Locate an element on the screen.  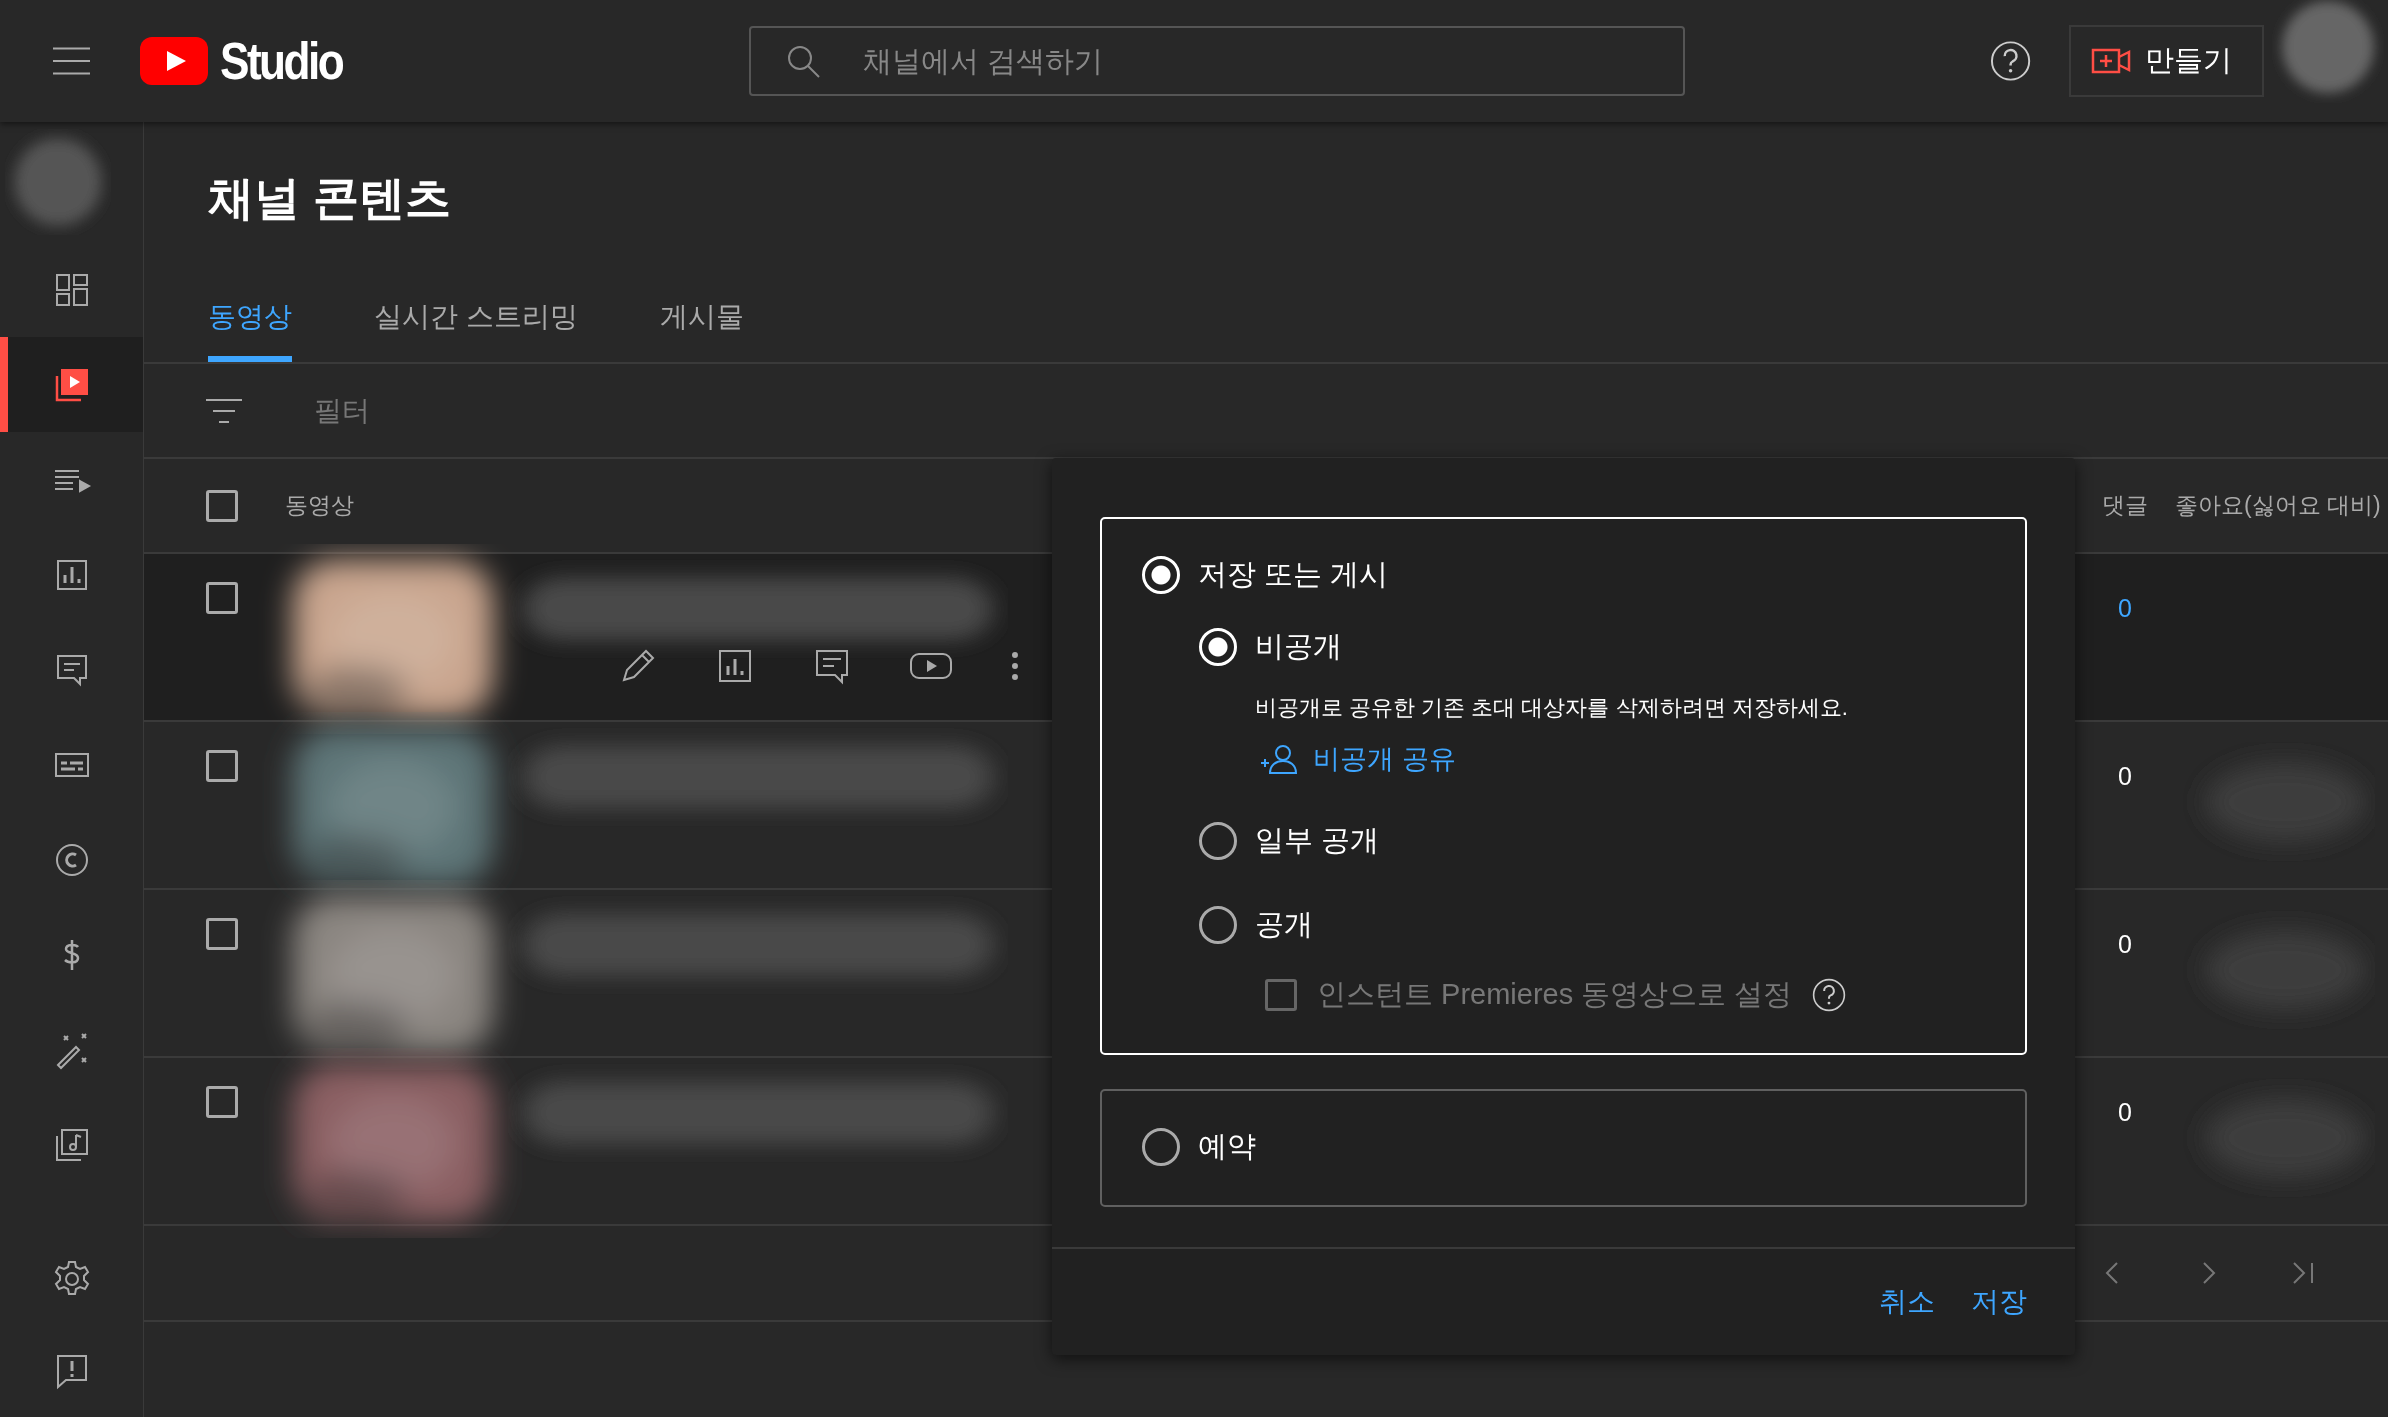
share-link: 비공개 공유 is located at coordinates (1357, 759).